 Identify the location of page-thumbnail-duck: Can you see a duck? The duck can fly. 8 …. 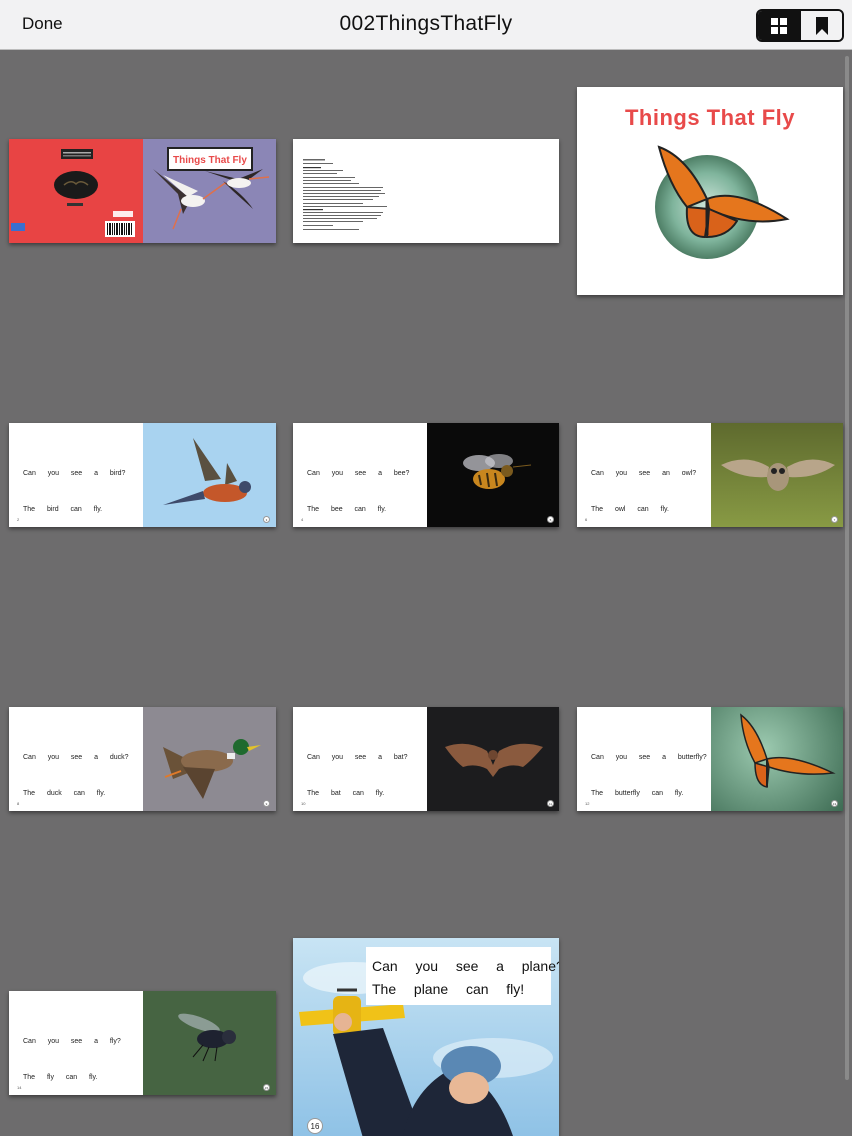
(142, 759).